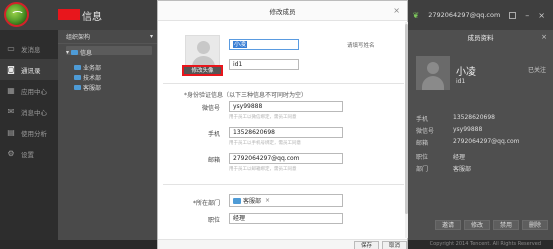 The image size is (553, 249). What do you see at coordinates (11, 48) in the screenshot?
I see `chat-icon: ▭` at bounding box center [11, 48].